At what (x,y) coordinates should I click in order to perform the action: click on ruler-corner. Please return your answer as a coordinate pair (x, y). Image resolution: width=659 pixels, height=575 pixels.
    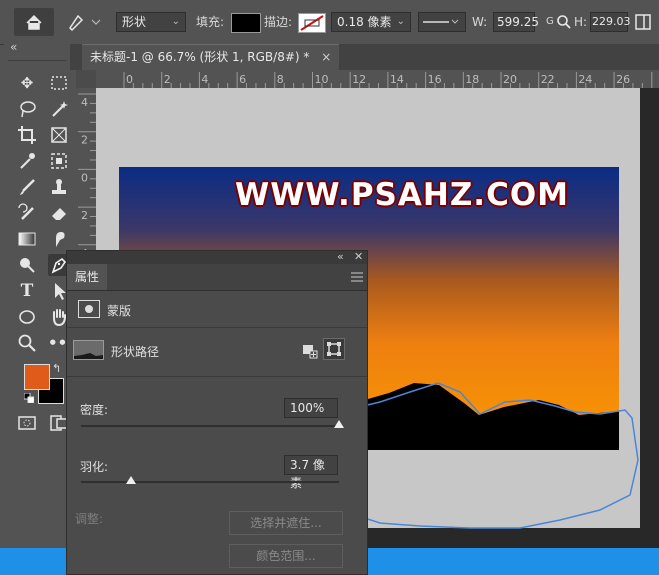
    Looking at the image, I should click on (86, 79).